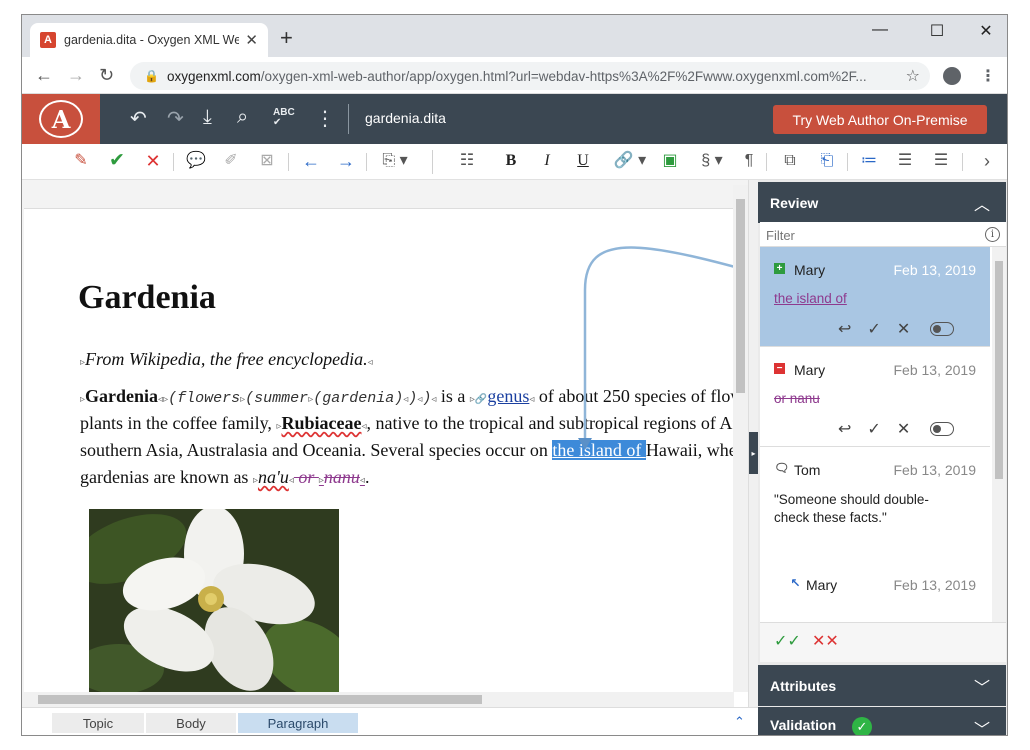  What do you see at coordinates (251, 40) in the screenshot?
I see `tab-close-icon: ✕` at bounding box center [251, 40].